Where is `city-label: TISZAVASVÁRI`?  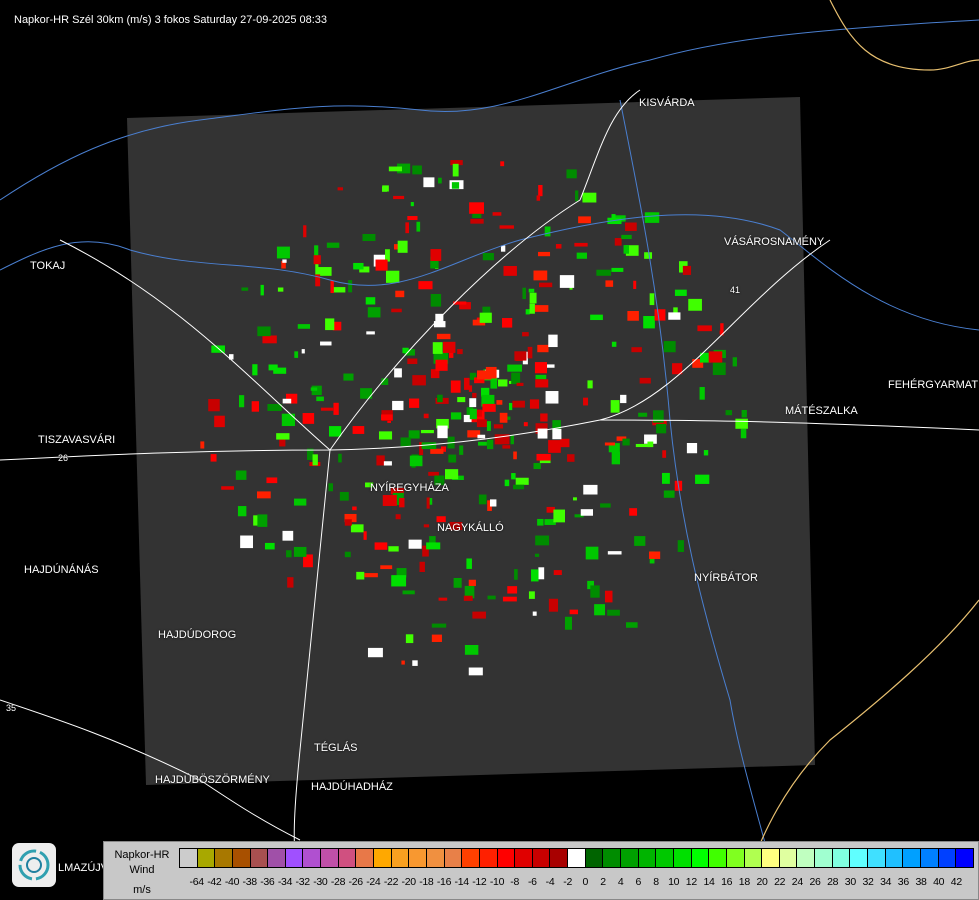
city-label: TISZAVASVÁRI is located at coordinates (77, 440).